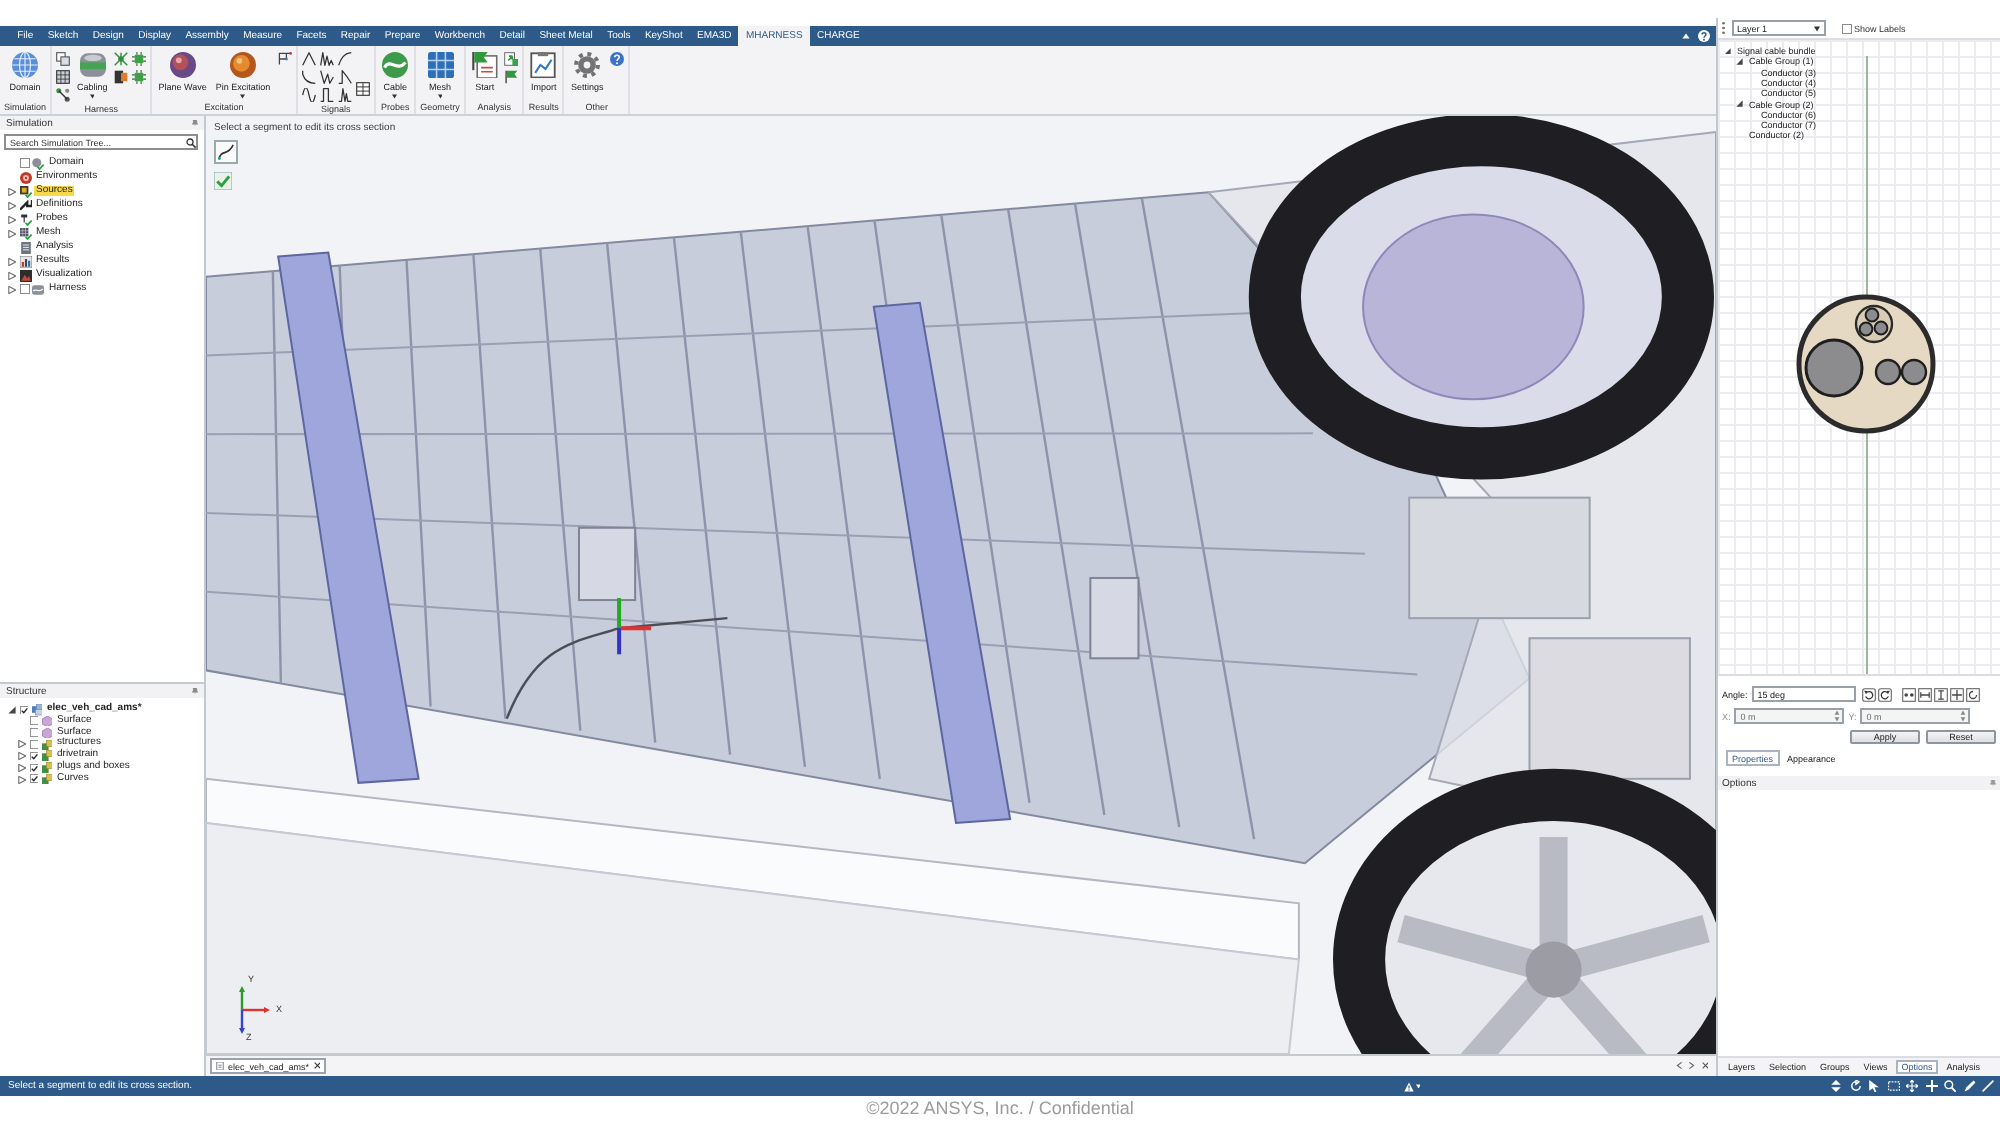 The image size is (2000, 1126). I want to click on drag-handle-icon, so click(1723, 28).